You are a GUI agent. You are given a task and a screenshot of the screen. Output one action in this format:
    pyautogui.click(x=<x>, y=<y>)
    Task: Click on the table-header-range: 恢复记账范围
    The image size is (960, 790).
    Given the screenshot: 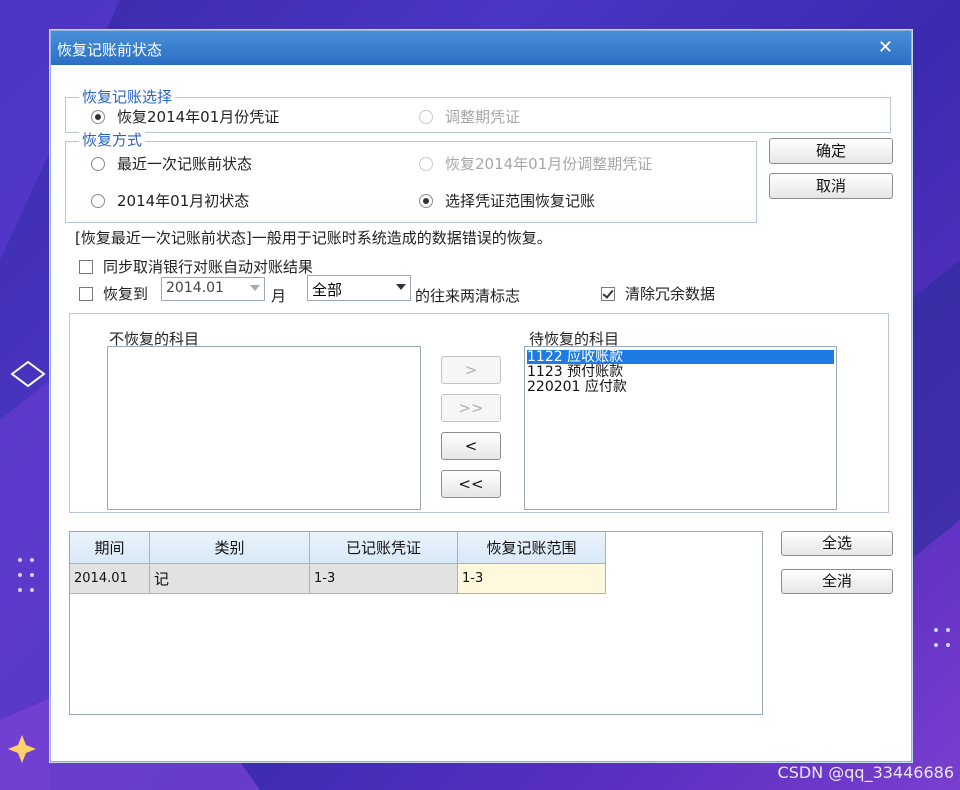 What is the action you would take?
    pyautogui.click(x=532, y=548)
    